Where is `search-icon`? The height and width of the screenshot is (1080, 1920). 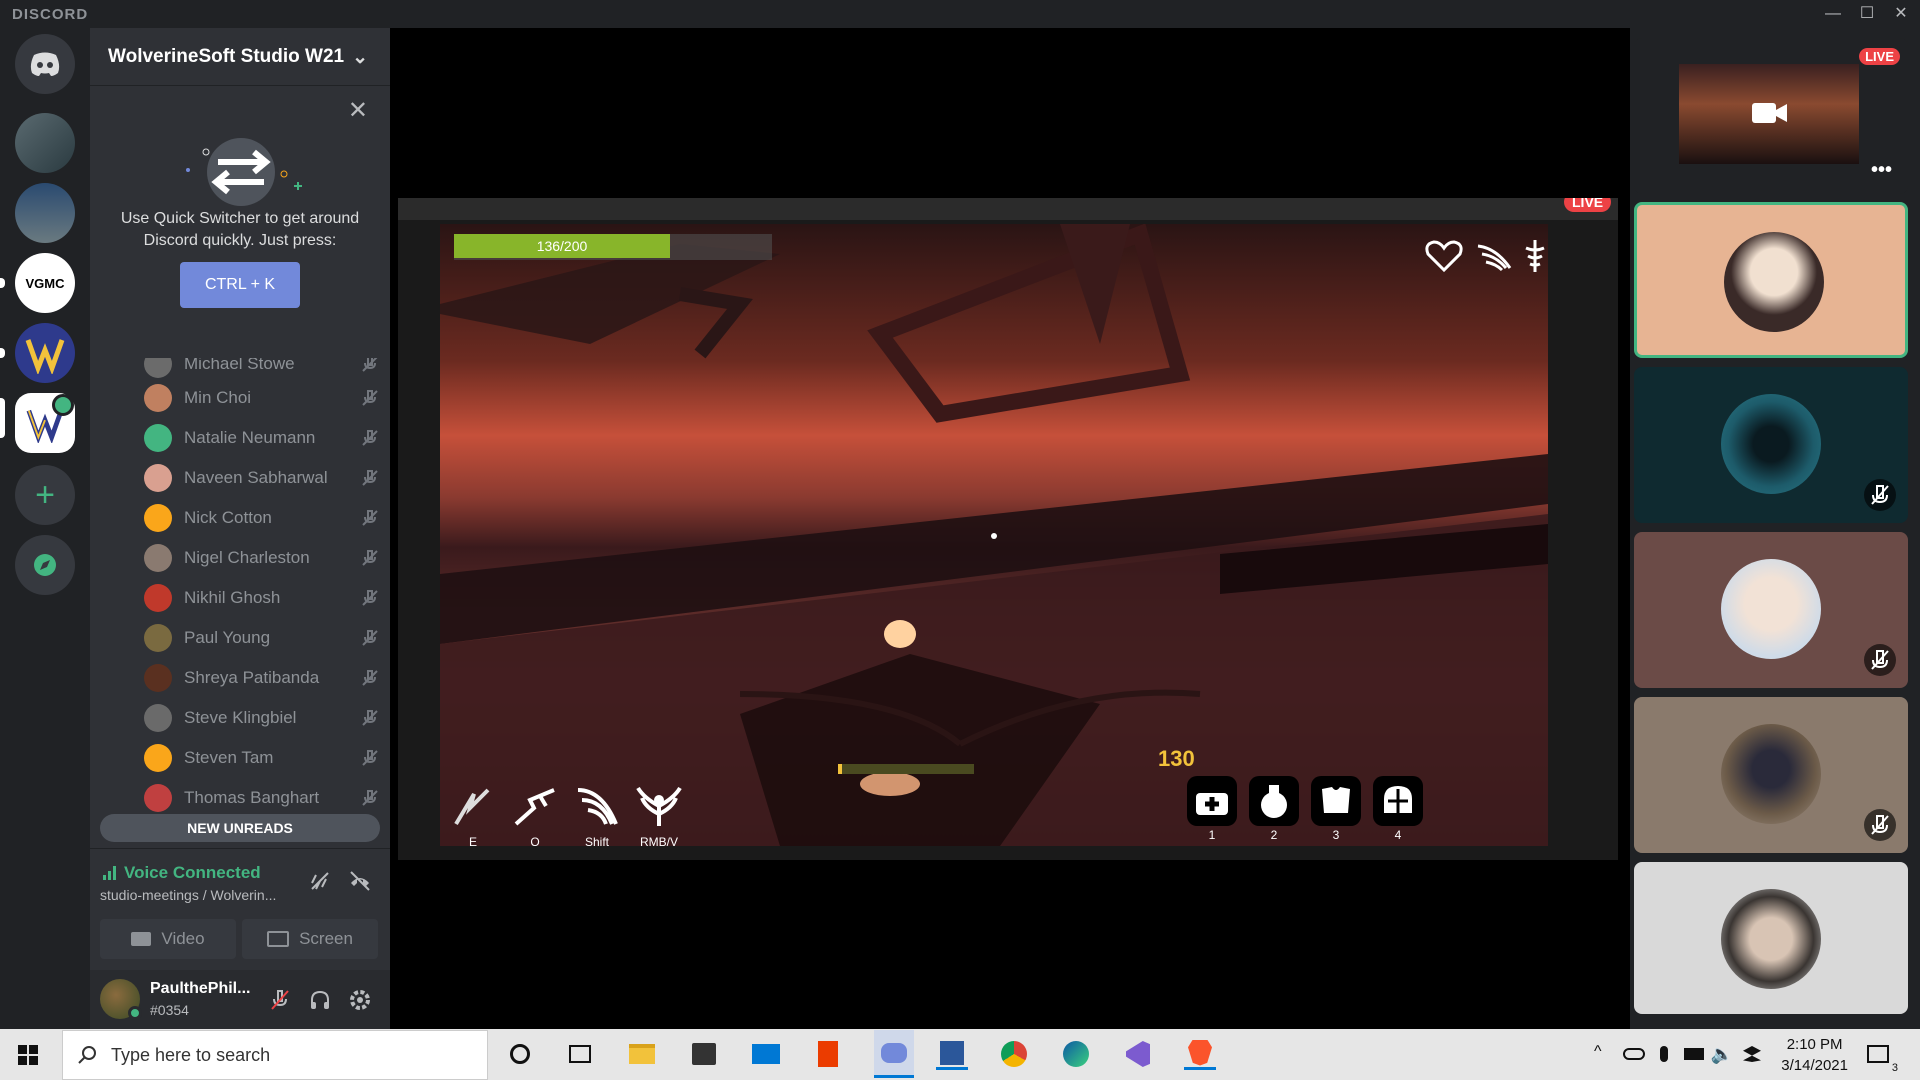 search-icon is located at coordinates (87, 1055).